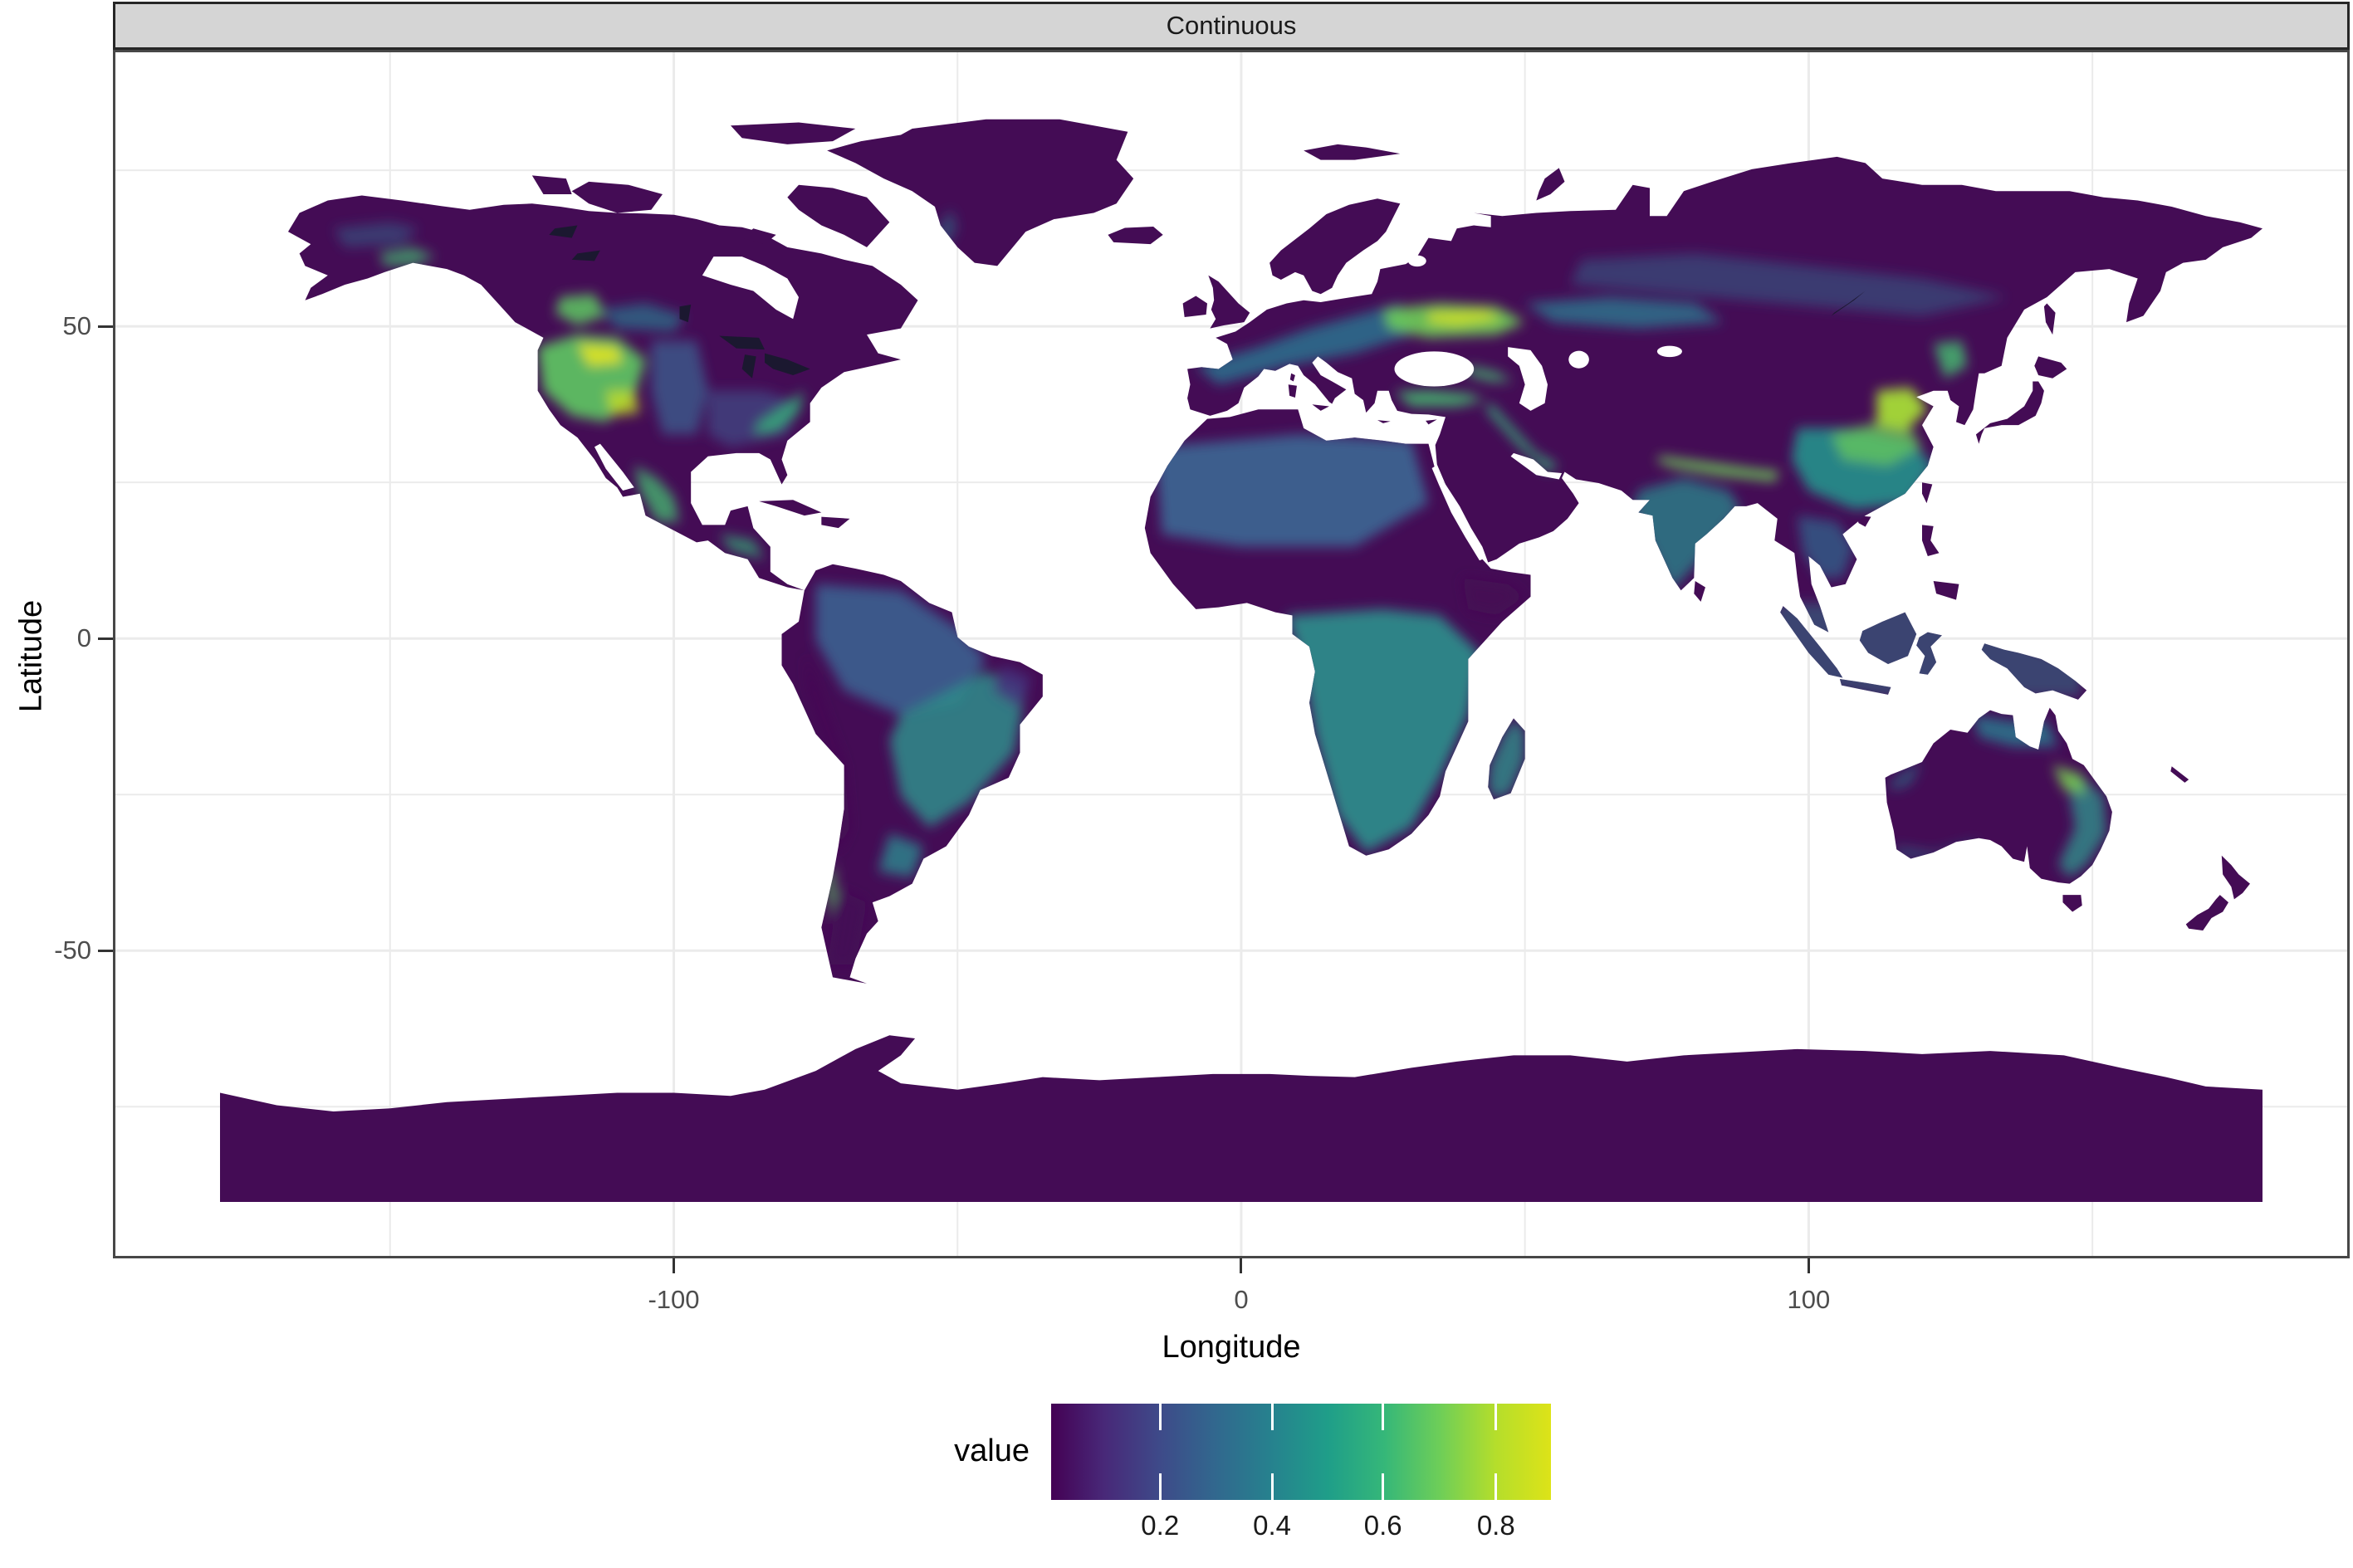 The height and width of the screenshot is (1568, 2353). What do you see at coordinates (1809, 1300) in the screenshot?
I see `x-axis-tick-label: 100` at bounding box center [1809, 1300].